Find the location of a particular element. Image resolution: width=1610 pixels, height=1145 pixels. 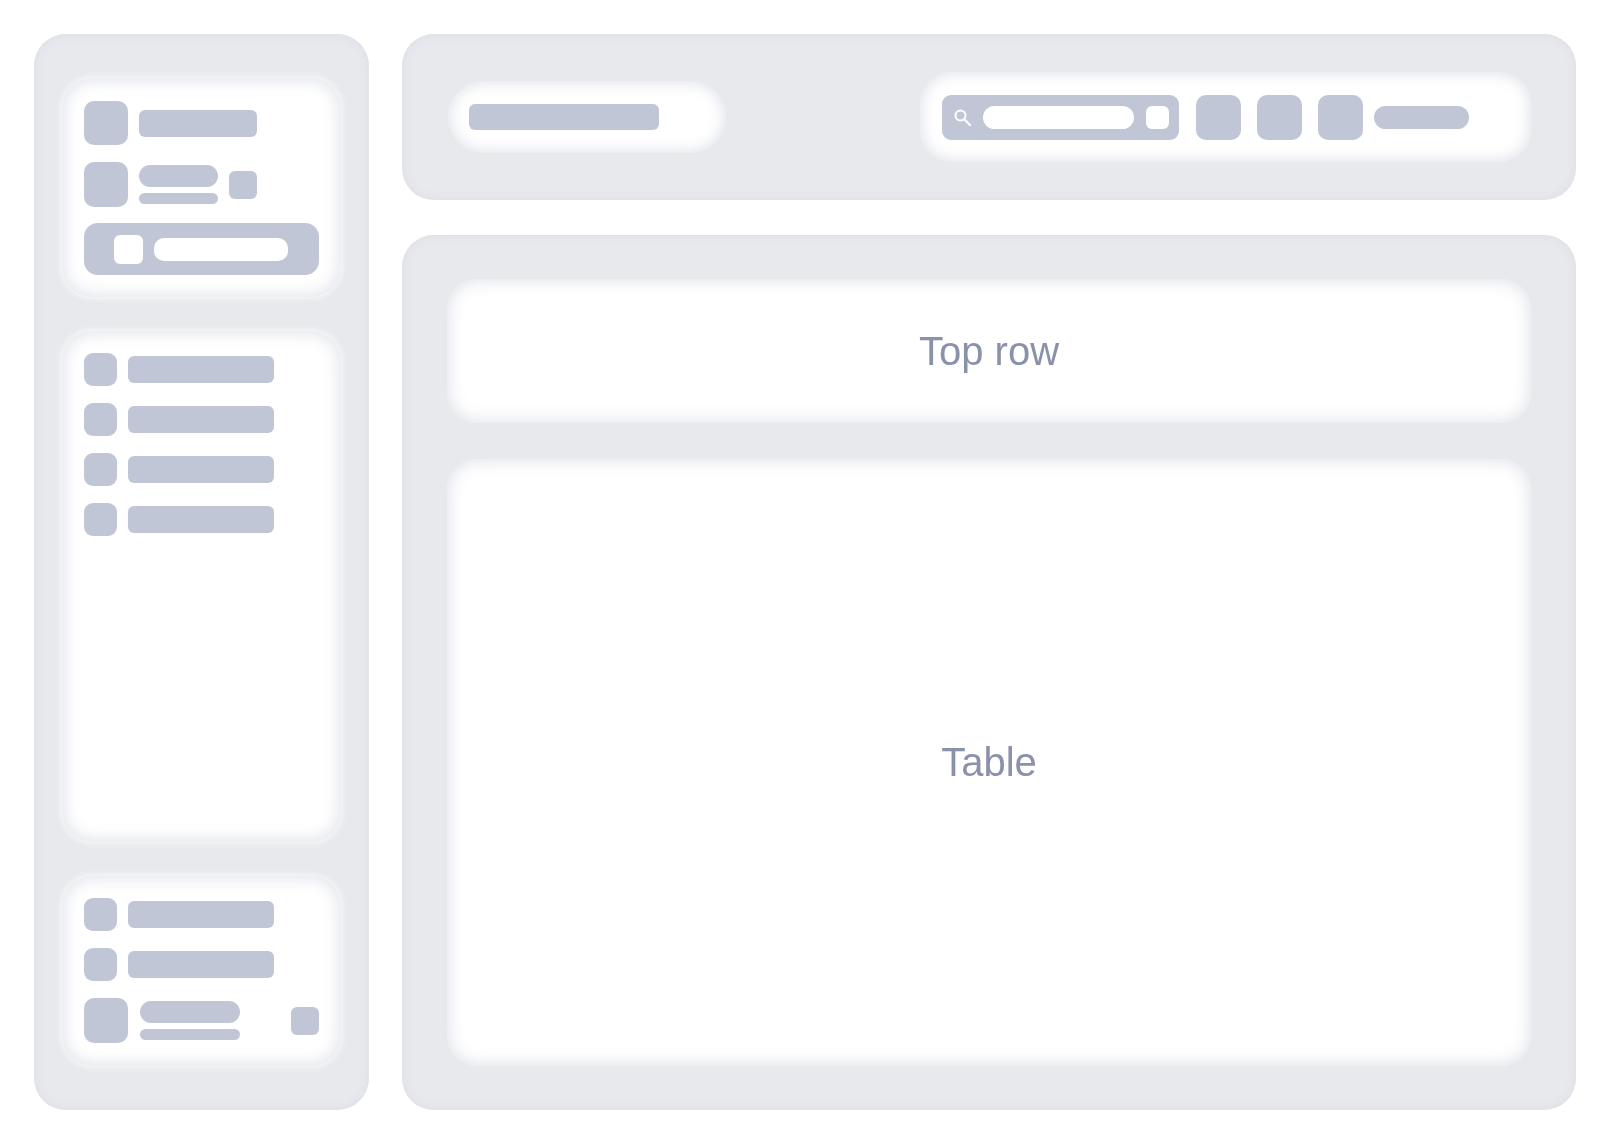

search-icon is located at coordinates (962, 117).